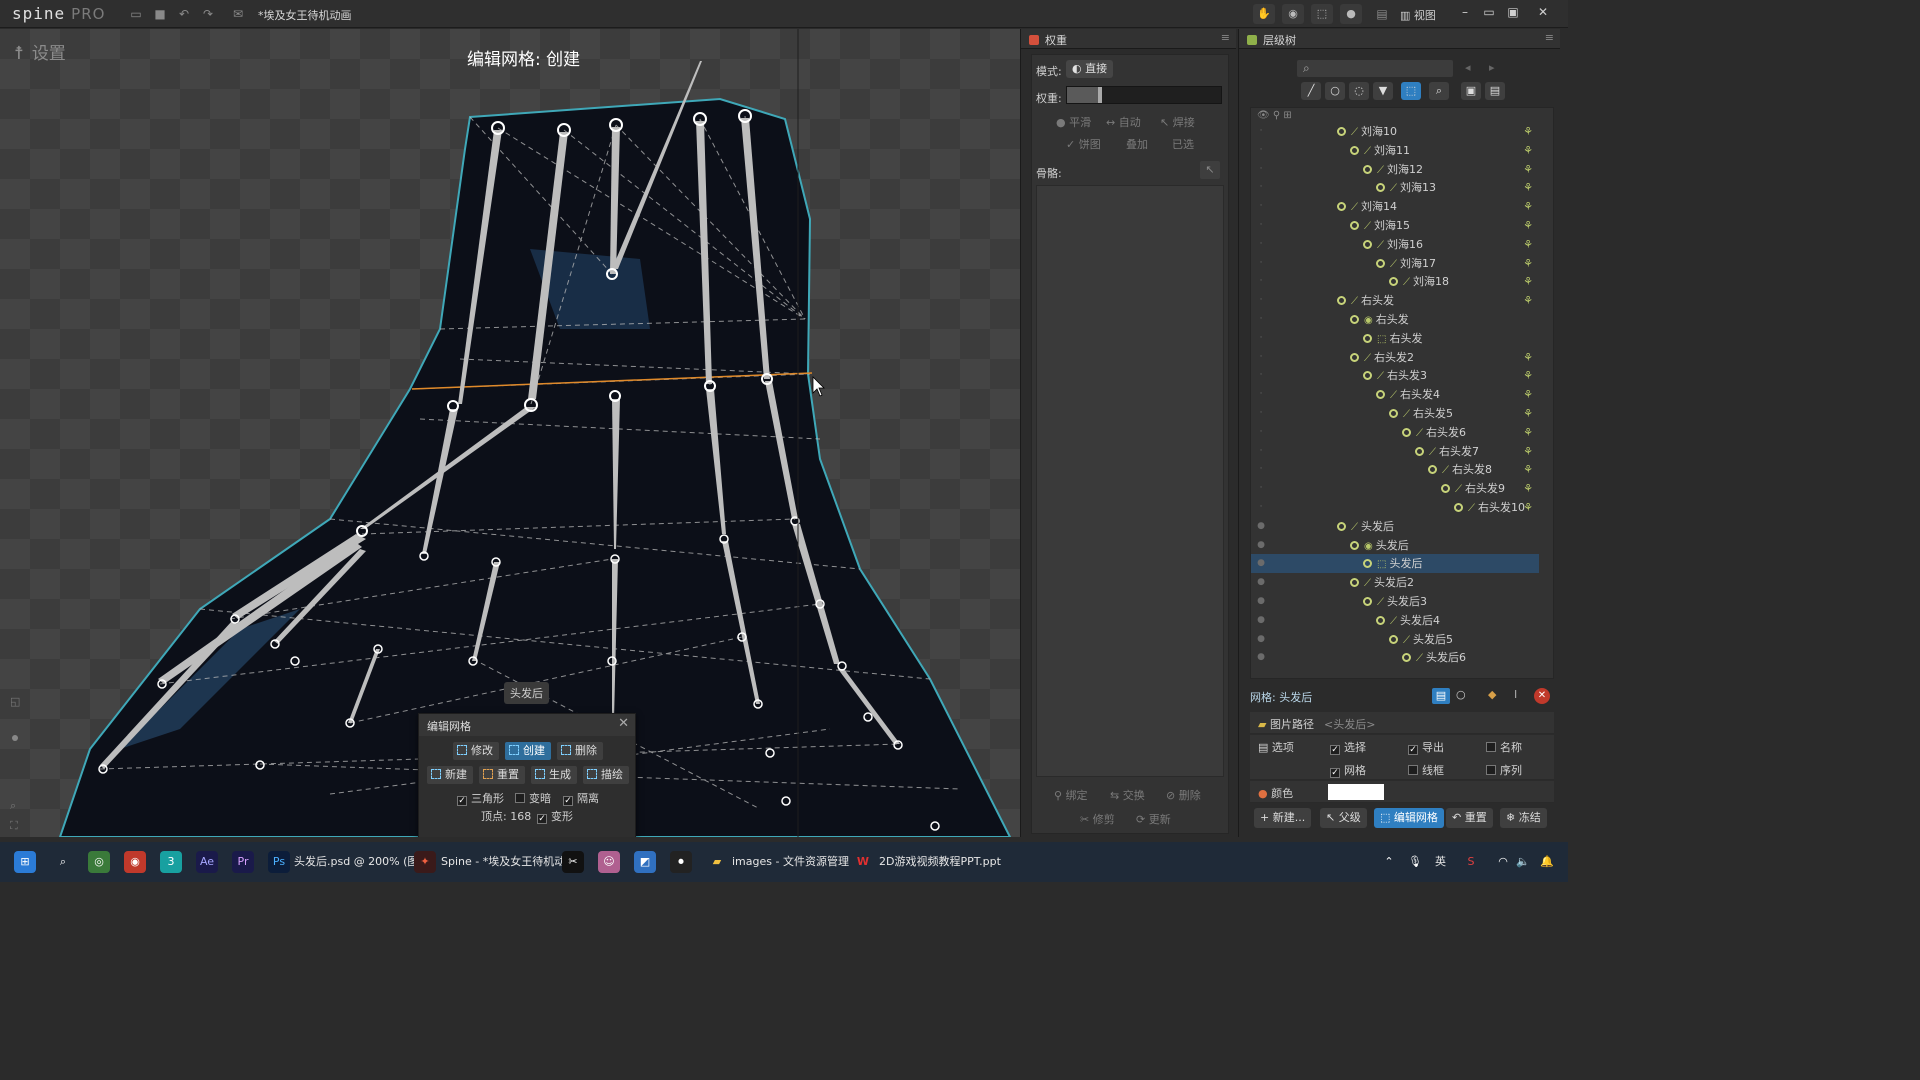 The width and height of the screenshot is (1920, 1080). What do you see at coordinates (1395, 319) in the screenshot?
I see `tree-item: · ◉ 右头发` at bounding box center [1395, 319].